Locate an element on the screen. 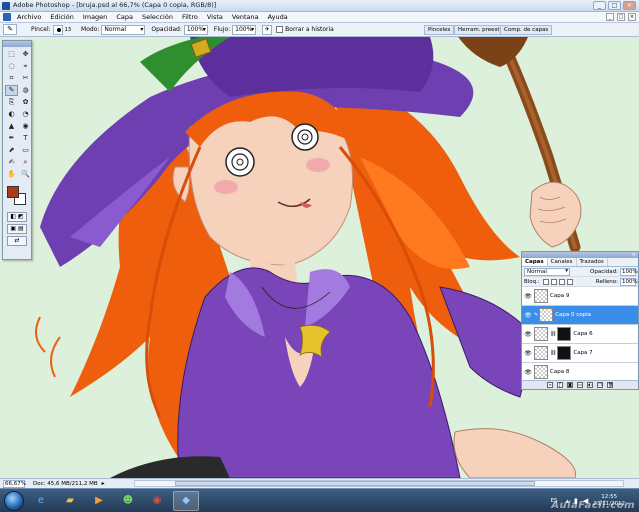 The height and width of the screenshot is (512, 639). layer-row-capa-9: 👁 Capa 9 is located at coordinates (580, 296).